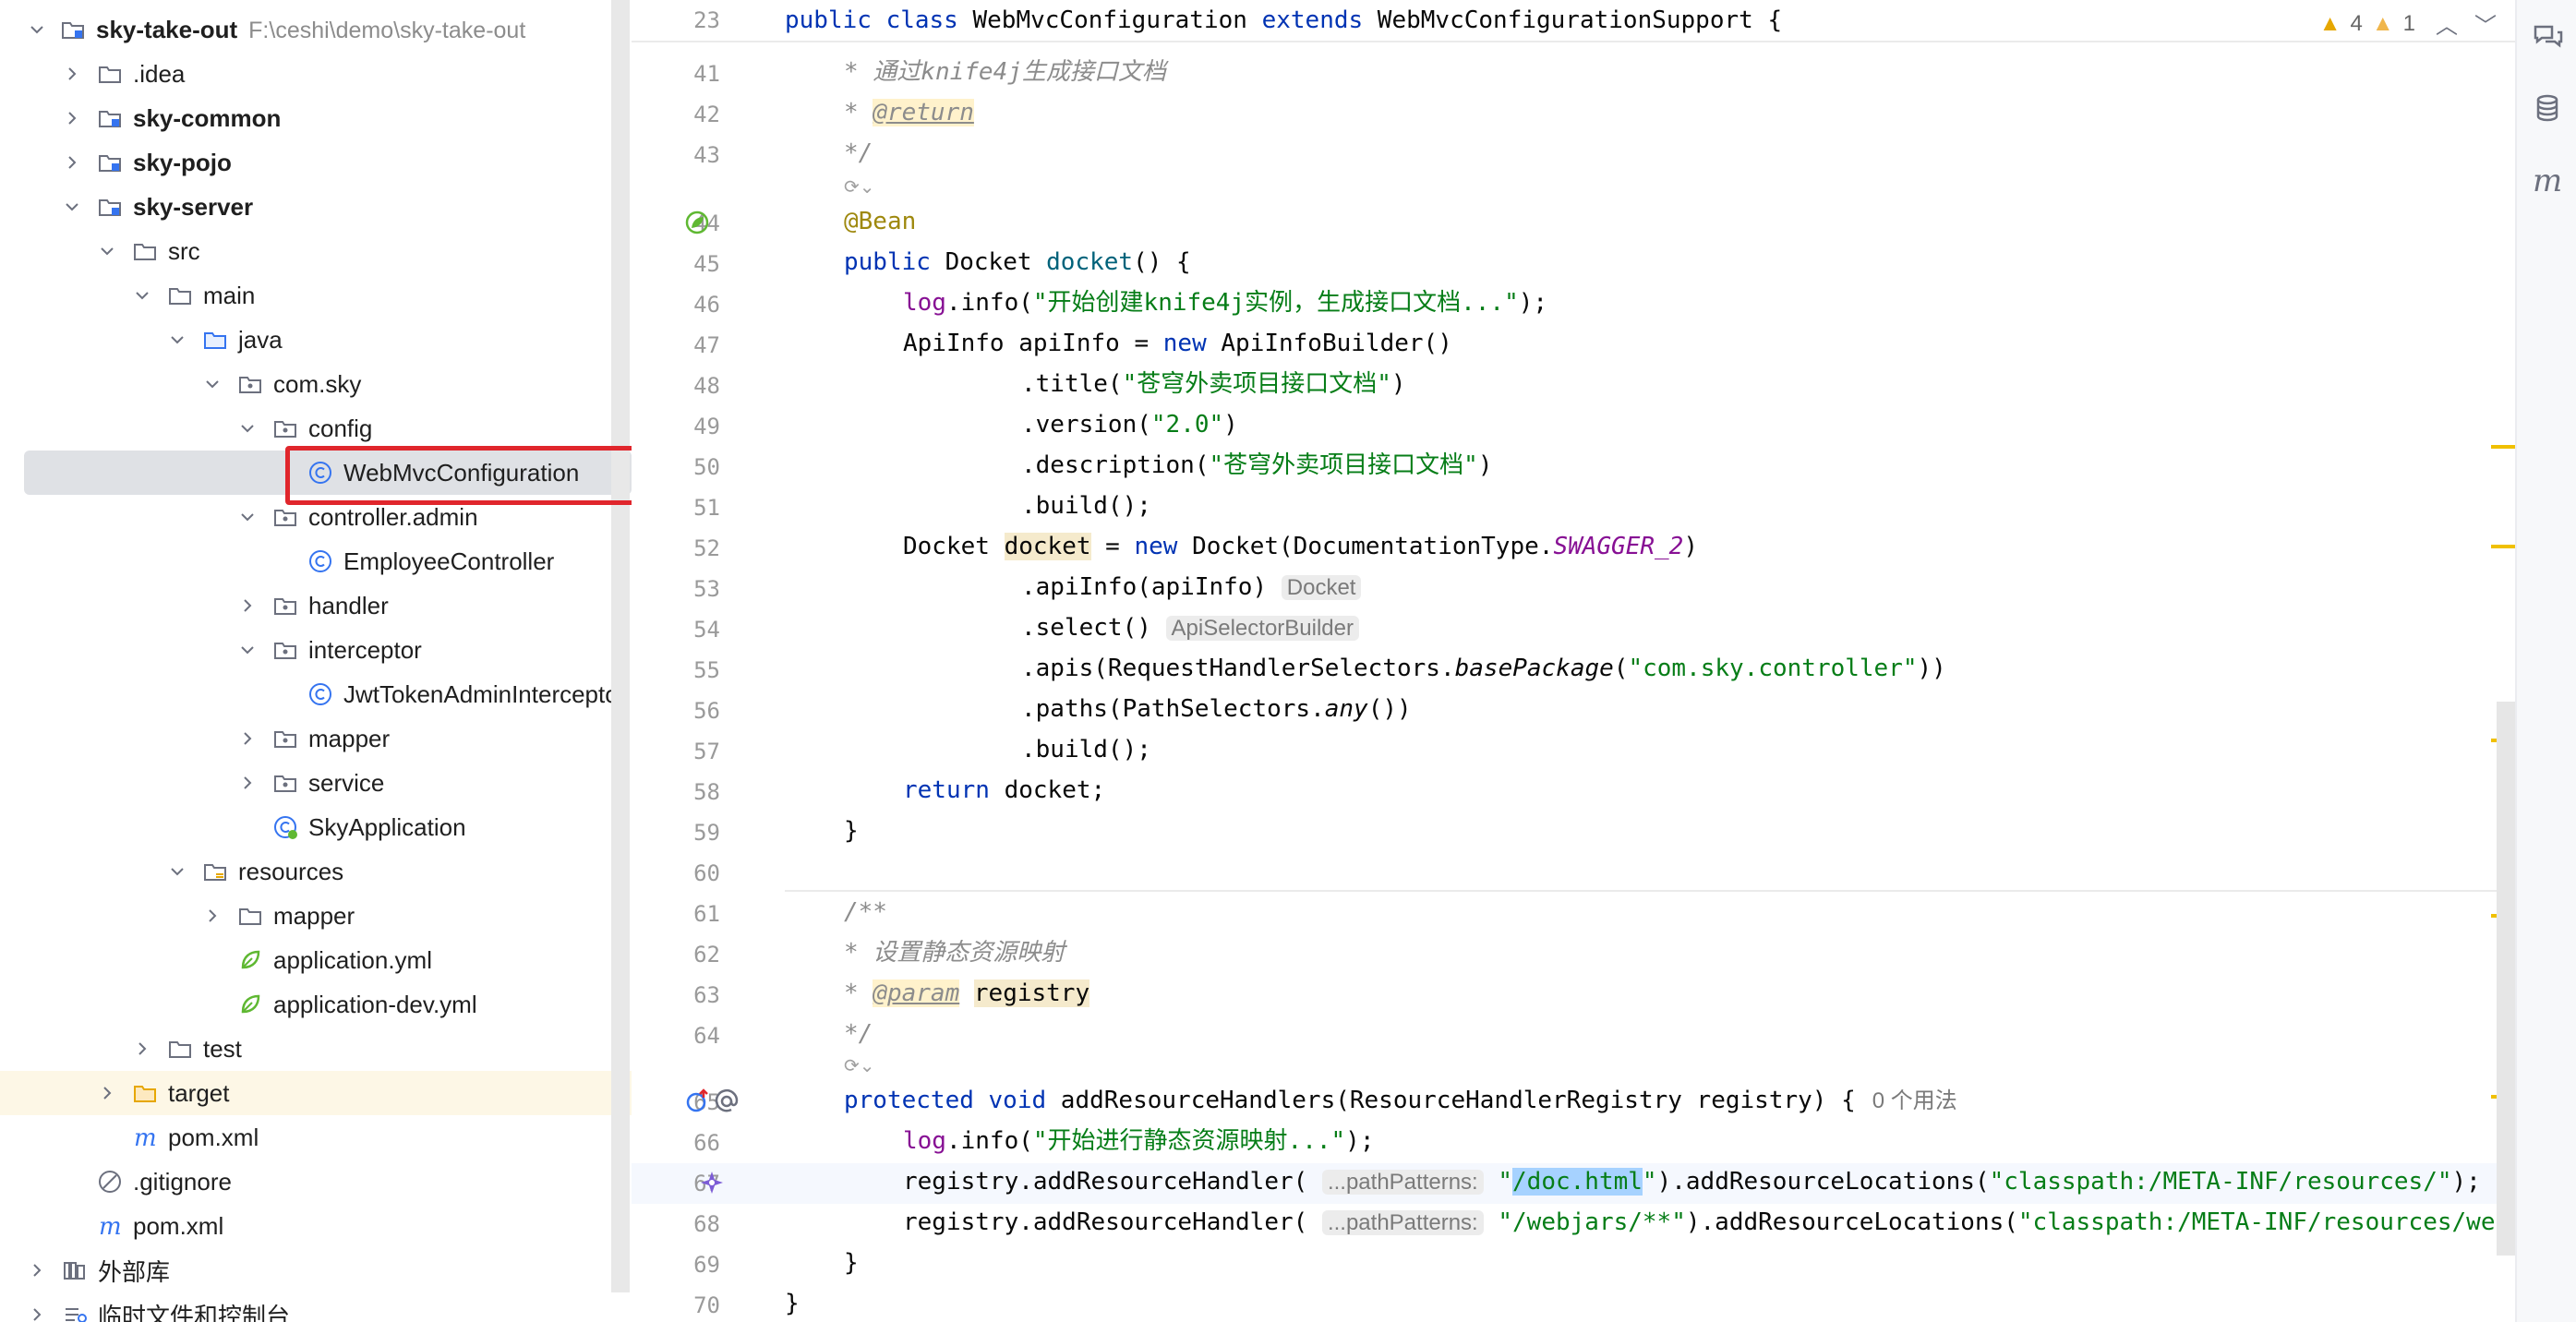 This screenshot has width=2576, height=1322. I want to click on code-line-70: }, so click(792, 1302).